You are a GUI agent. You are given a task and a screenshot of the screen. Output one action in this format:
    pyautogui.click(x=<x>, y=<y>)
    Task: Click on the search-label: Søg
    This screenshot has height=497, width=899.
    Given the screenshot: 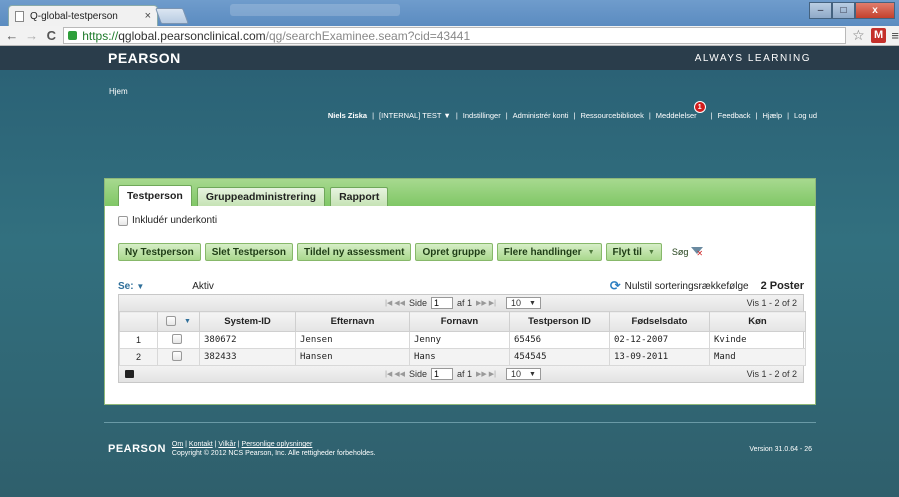 What is the action you would take?
    pyautogui.click(x=680, y=252)
    